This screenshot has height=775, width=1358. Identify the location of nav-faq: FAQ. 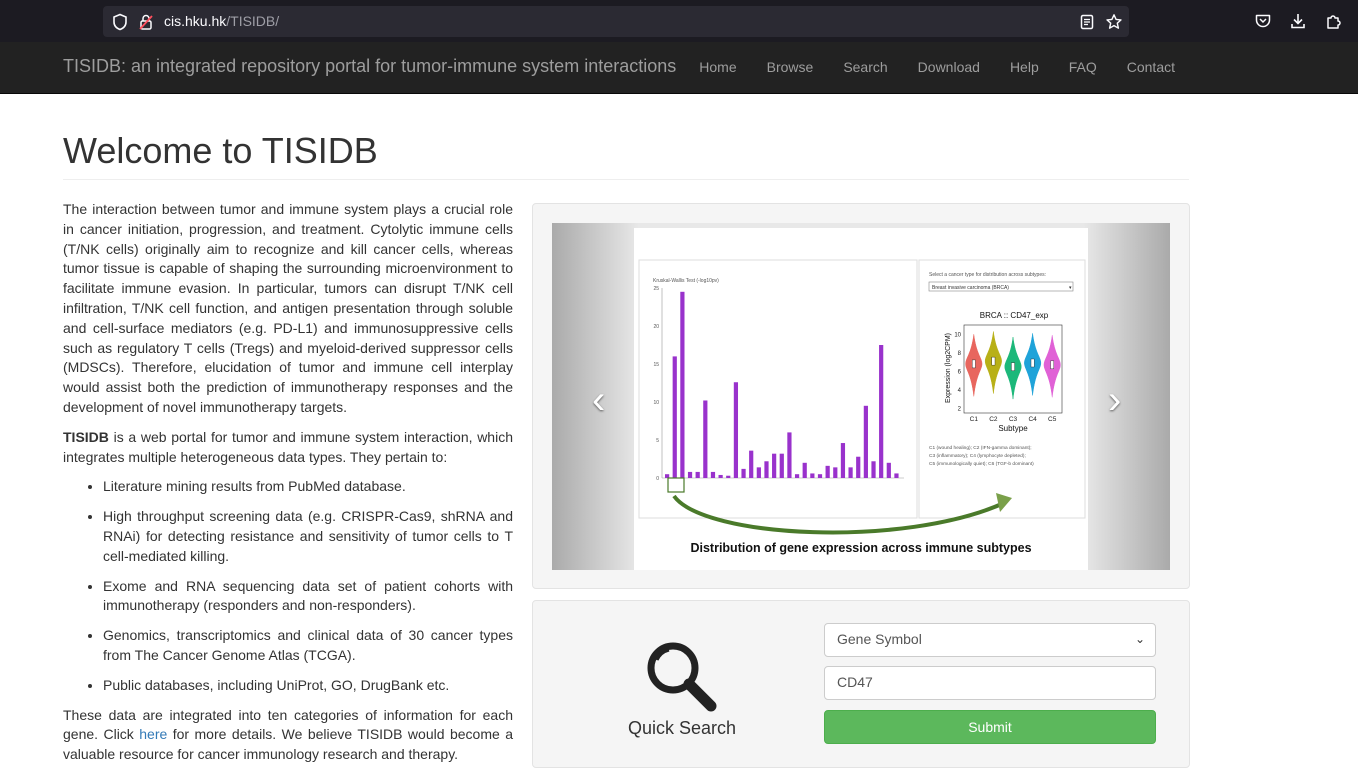
(1083, 68).